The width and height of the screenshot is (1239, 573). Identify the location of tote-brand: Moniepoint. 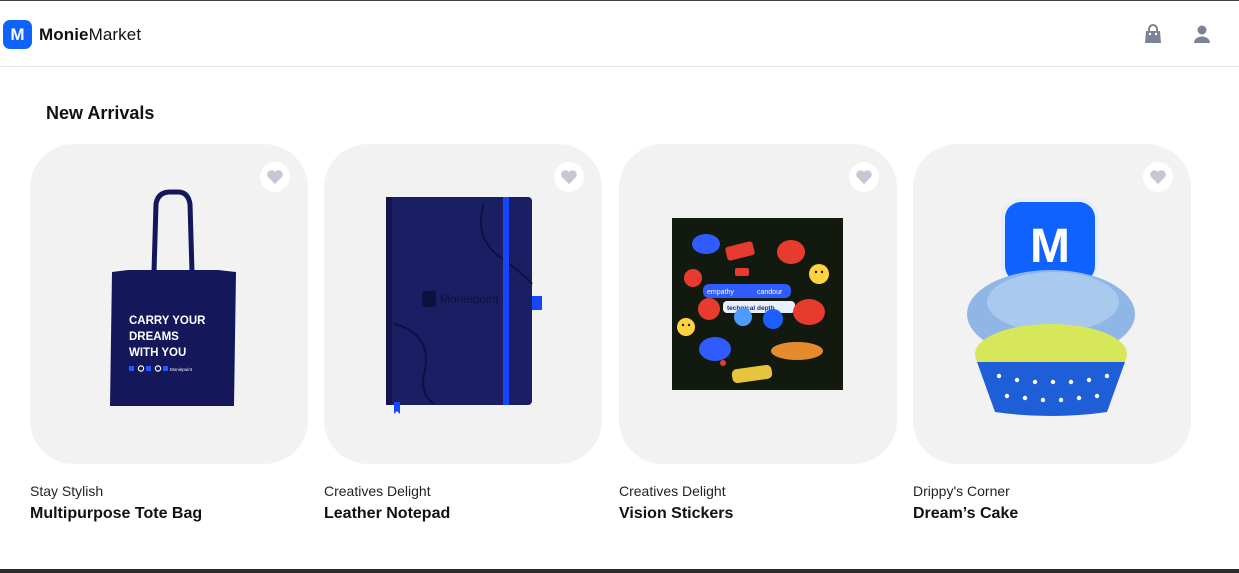
(181, 369).